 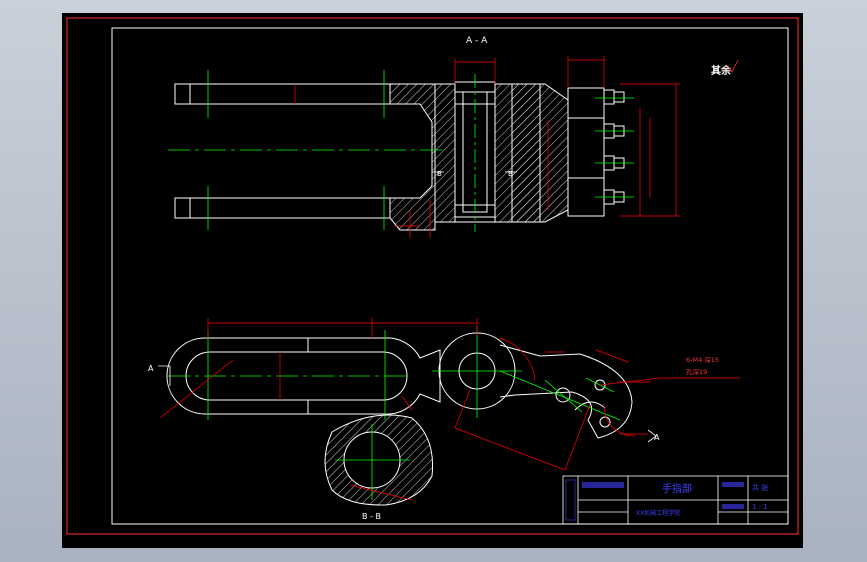 What do you see at coordinates (399, 156) in the screenshot?
I see `section-aa-view` at bounding box center [399, 156].